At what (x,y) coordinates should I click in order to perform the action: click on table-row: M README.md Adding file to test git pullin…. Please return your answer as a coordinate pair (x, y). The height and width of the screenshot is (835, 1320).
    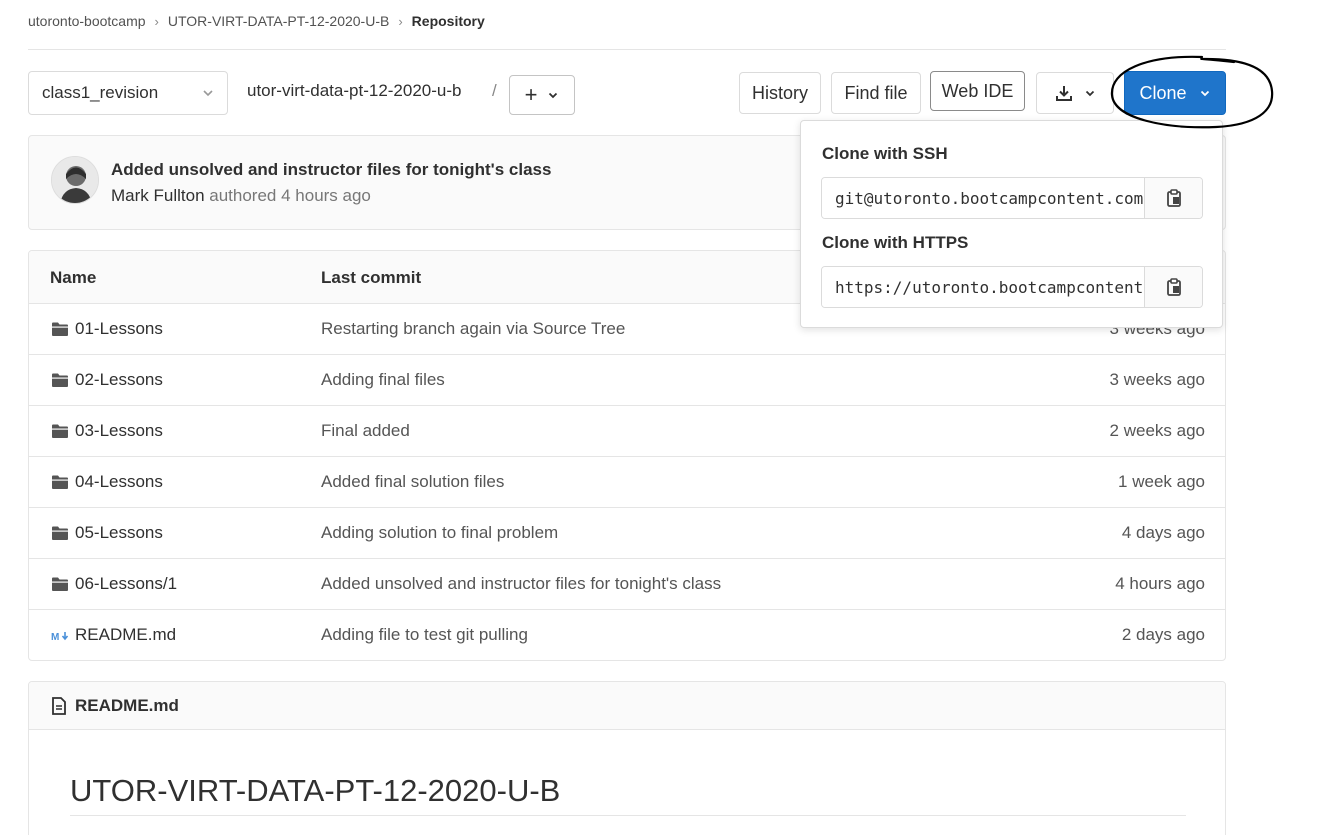
    Looking at the image, I should click on (627, 635).